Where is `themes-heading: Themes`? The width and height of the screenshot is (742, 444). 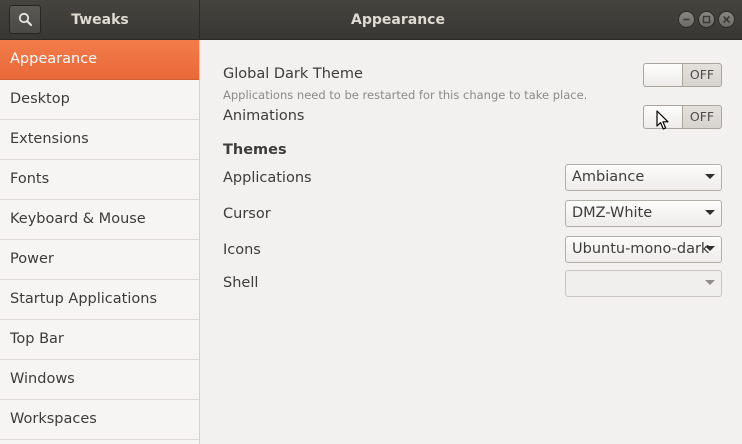 themes-heading: Themes is located at coordinates (255, 150).